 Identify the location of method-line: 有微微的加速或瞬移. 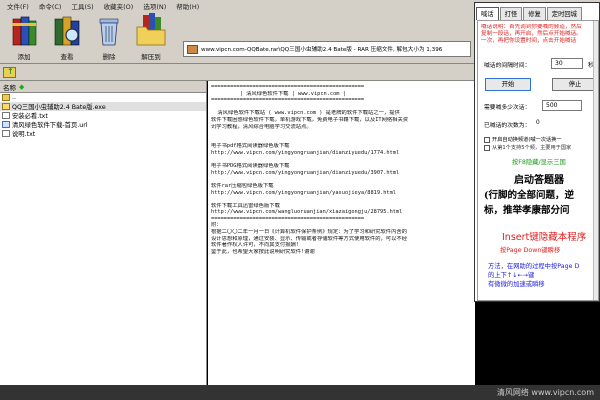
(516, 284).